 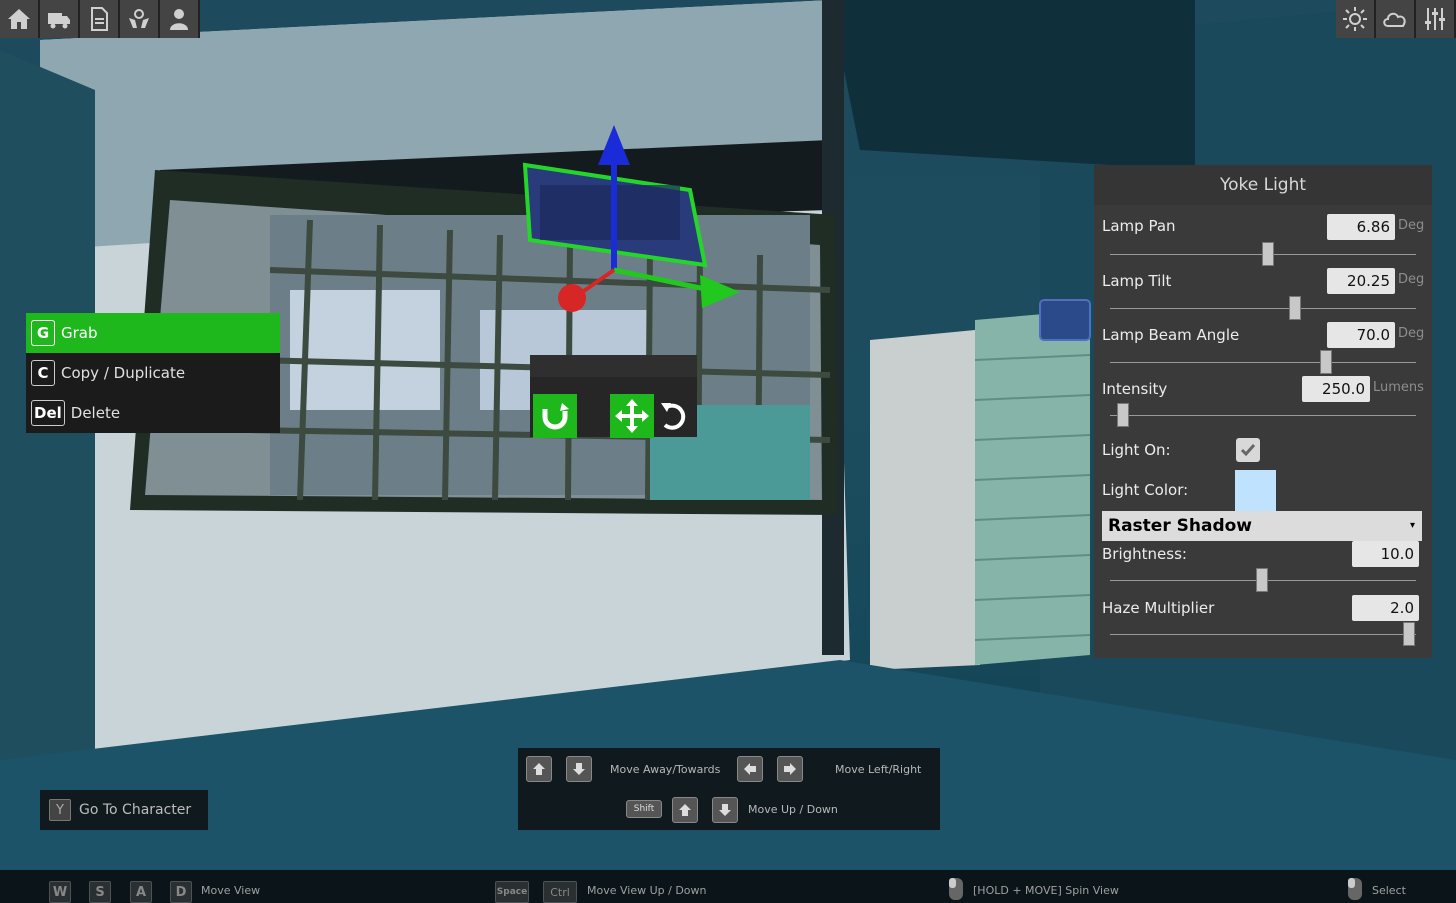 I want to click on key-s: S, so click(x=100, y=892).